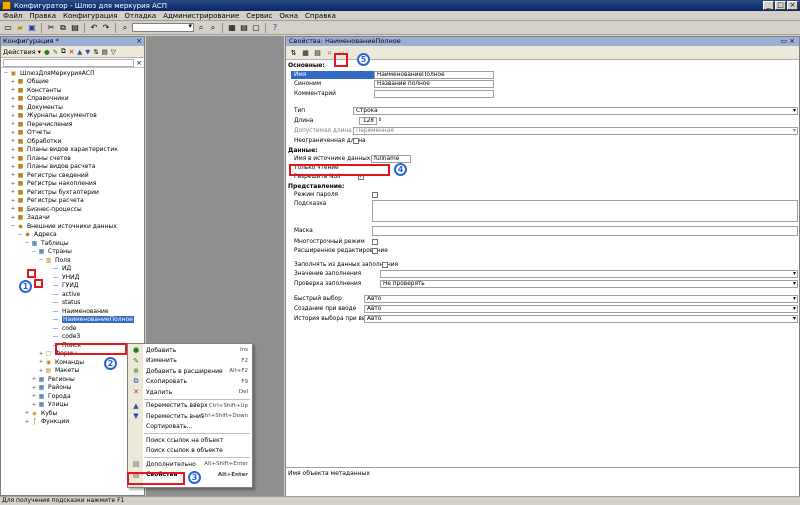  Describe the element at coordinates (575, 131) in the screenshot. I see `allowed-length-field: Переменная` at that location.